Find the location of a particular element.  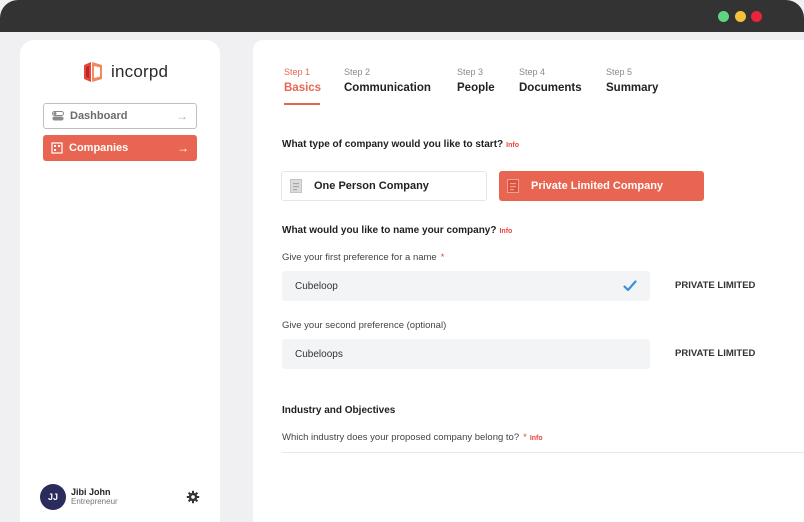

checkmark-icon is located at coordinates (630, 286).